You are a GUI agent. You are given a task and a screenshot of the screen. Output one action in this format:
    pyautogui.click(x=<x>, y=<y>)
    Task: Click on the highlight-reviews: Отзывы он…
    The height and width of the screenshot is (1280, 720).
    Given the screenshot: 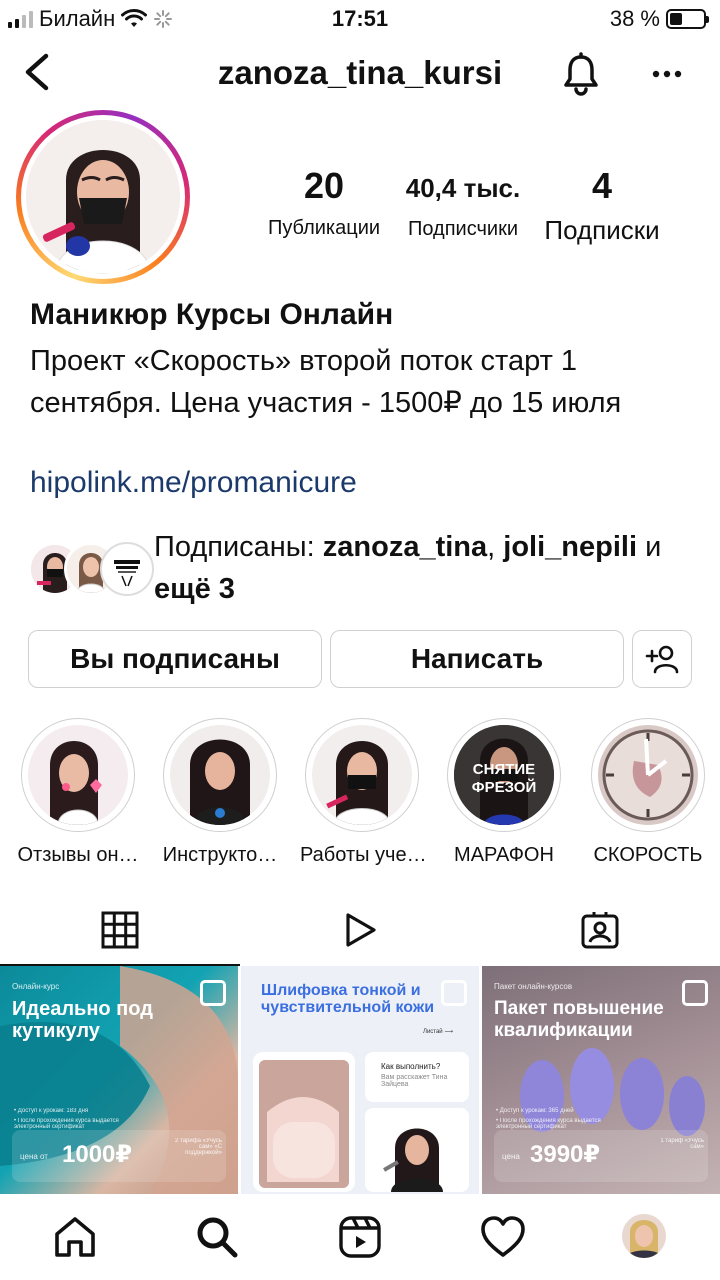 What is the action you would take?
    pyautogui.click(x=78, y=792)
    